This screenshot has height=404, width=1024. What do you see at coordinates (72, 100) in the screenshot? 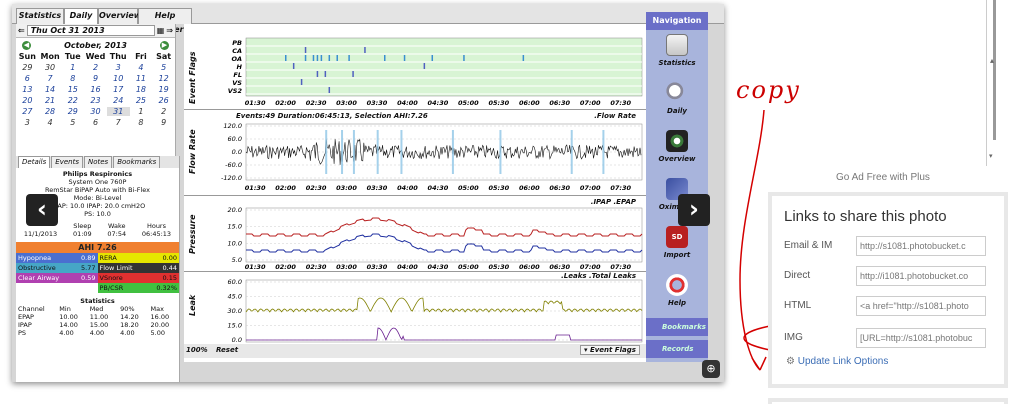
I see `calendar-day: 22` at bounding box center [72, 100].